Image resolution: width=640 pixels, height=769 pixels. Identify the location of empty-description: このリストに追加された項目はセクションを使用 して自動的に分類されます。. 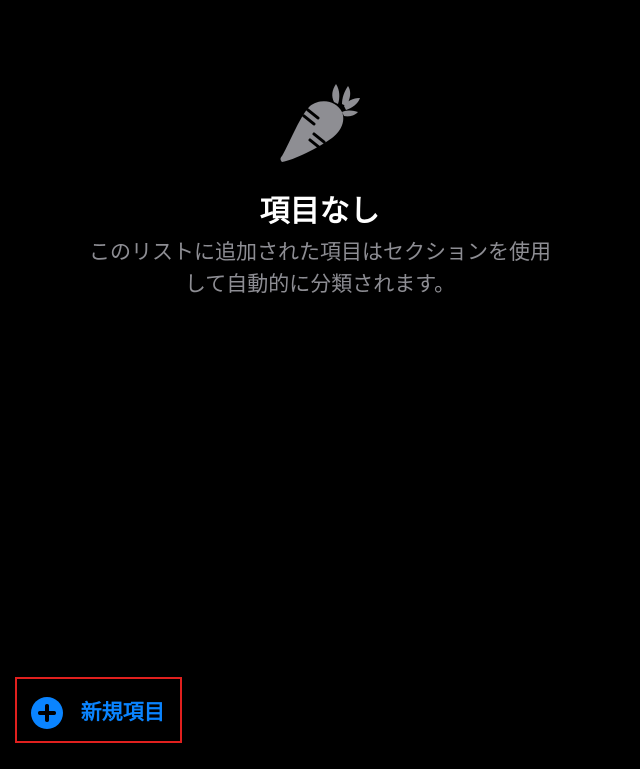
(320, 268).